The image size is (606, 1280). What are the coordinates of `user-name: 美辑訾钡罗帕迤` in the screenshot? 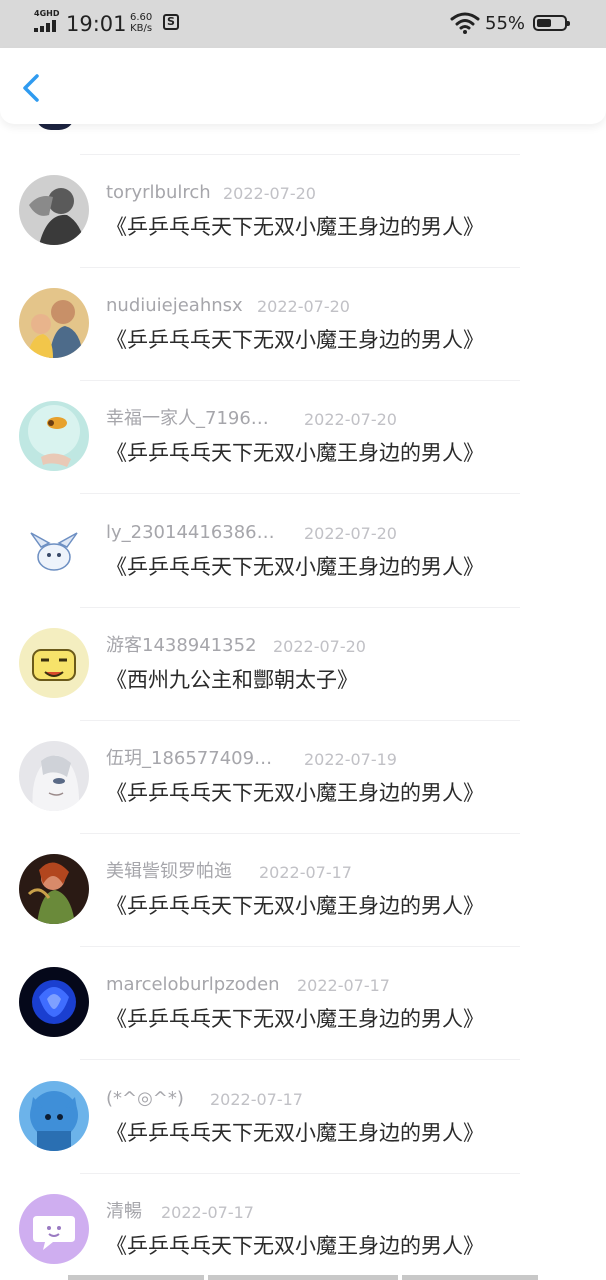 It's located at (169, 871).